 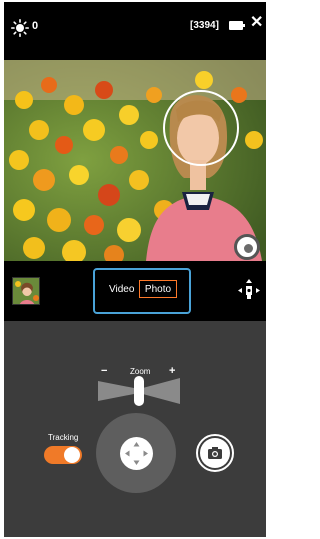 I want to click on face-detection-frame, so click(x=201, y=128).